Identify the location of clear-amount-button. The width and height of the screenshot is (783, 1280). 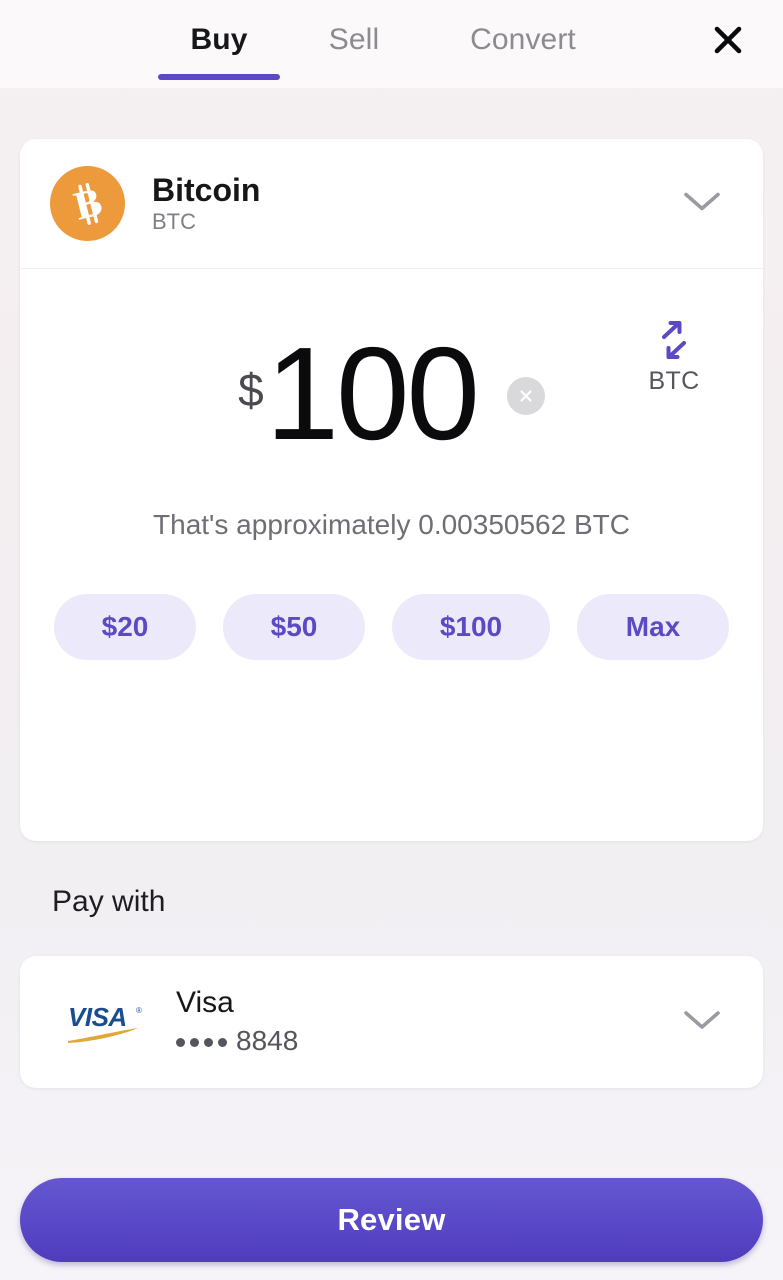
(525, 396).